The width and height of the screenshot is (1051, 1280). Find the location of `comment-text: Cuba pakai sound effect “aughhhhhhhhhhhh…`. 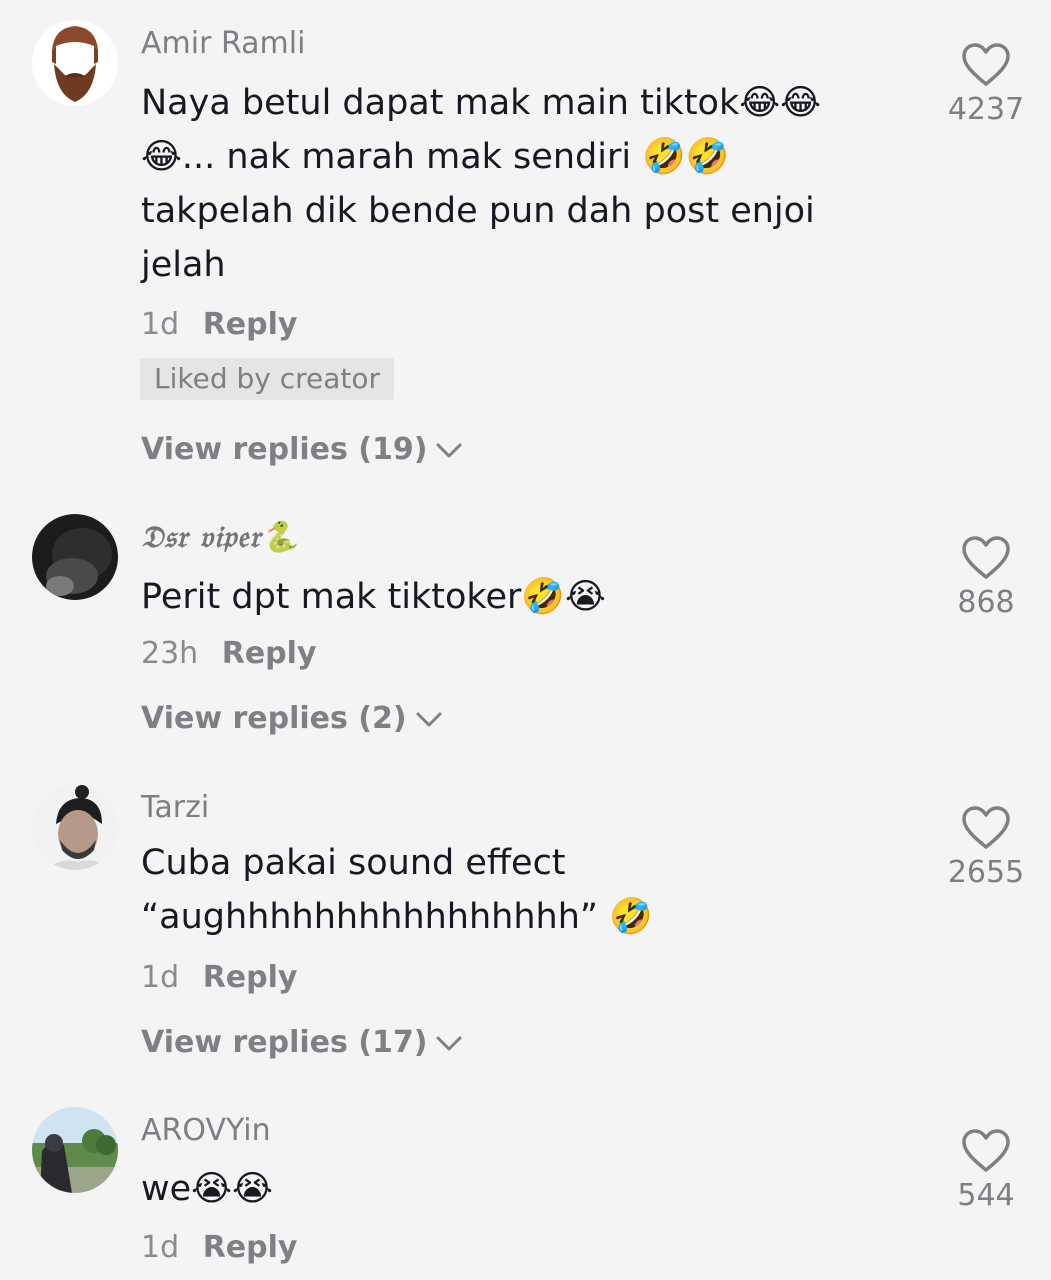

comment-text: Cuba pakai sound effect “aughhhhhhhhhhhh… is located at coordinates (491, 890).